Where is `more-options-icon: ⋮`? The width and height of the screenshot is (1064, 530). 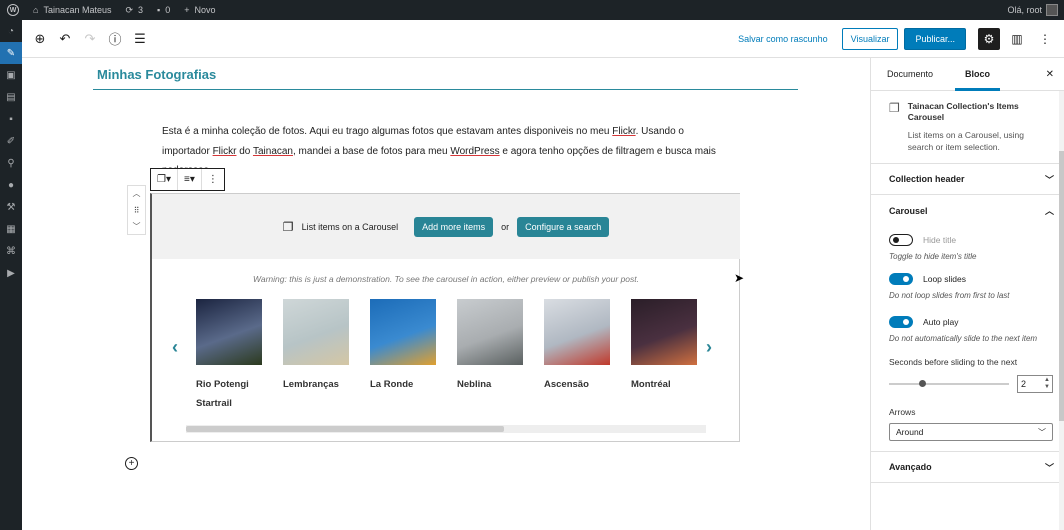
more-options-icon: ⋮ is located at coordinates (1045, 39).